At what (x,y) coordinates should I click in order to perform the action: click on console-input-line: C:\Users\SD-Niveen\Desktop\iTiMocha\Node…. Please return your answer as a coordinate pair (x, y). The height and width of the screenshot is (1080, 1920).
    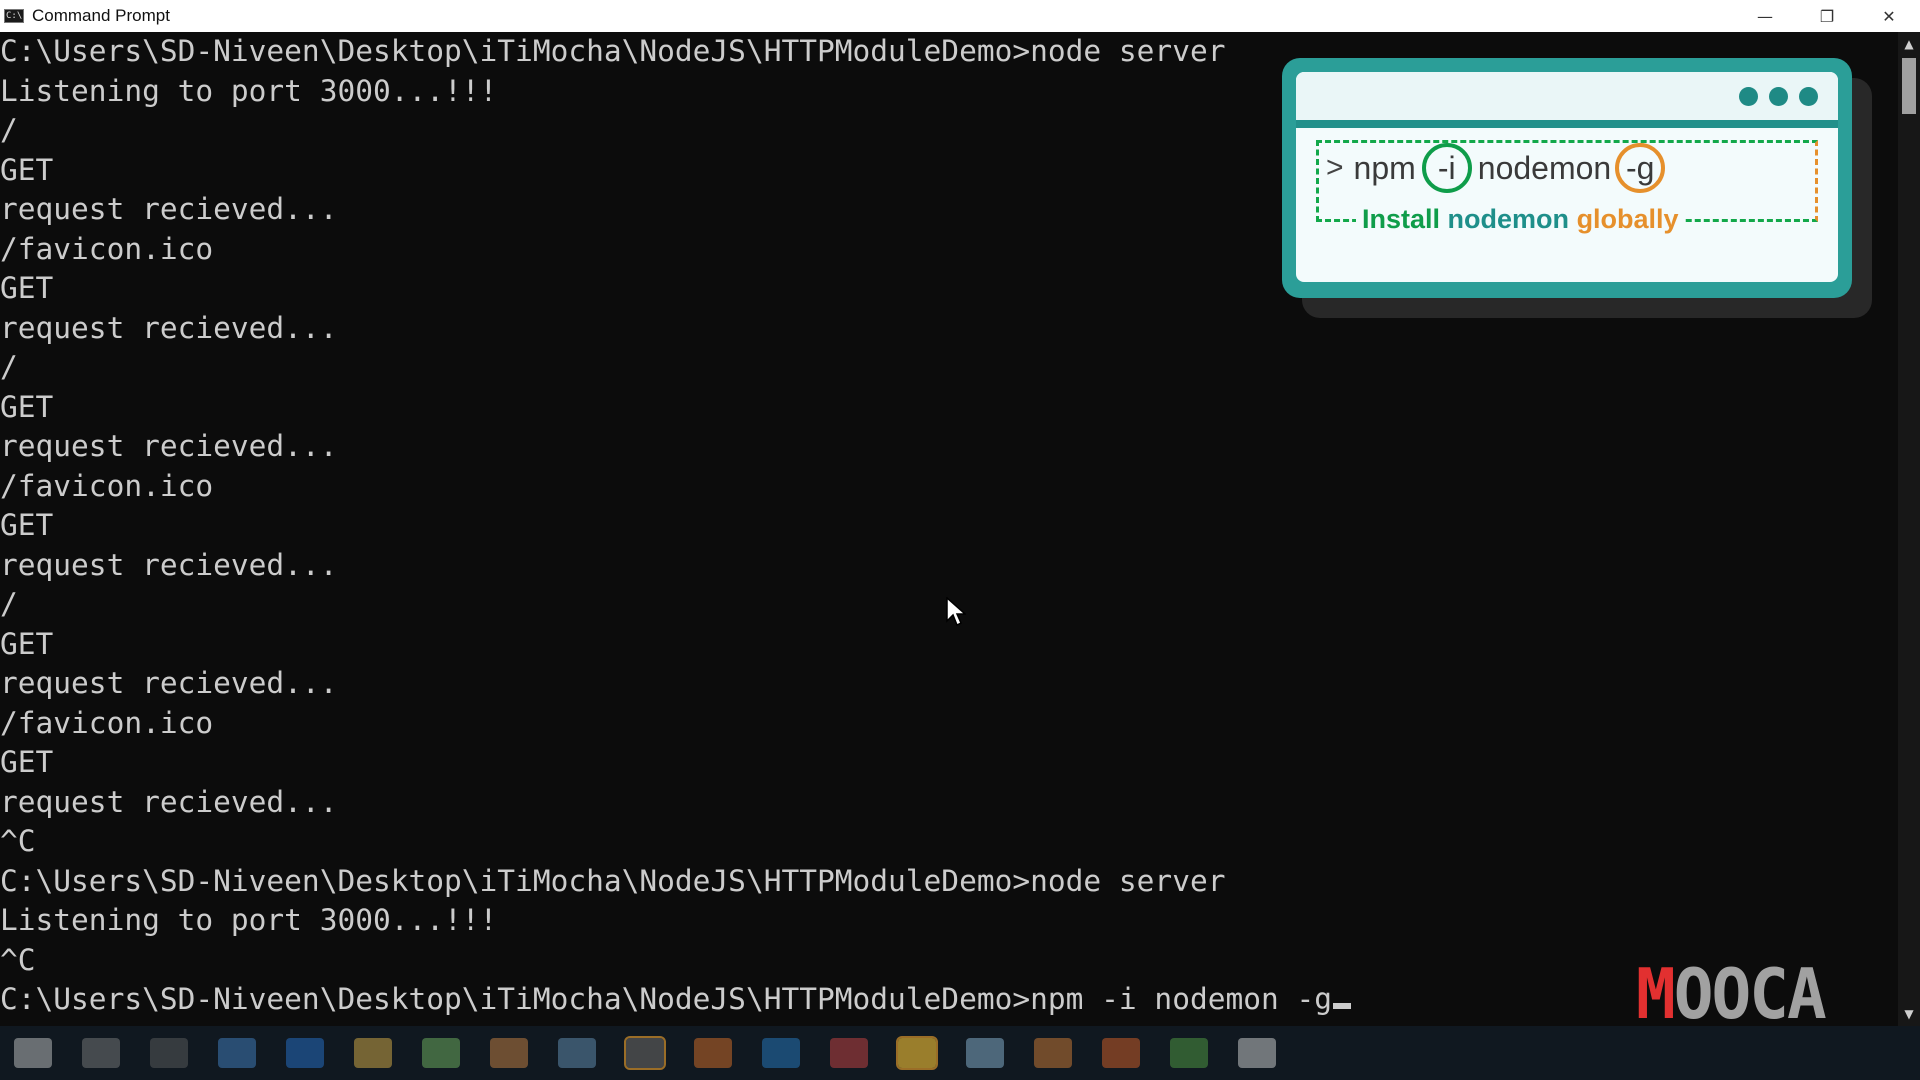
    Looking at the image, I should click on (949, 1000).